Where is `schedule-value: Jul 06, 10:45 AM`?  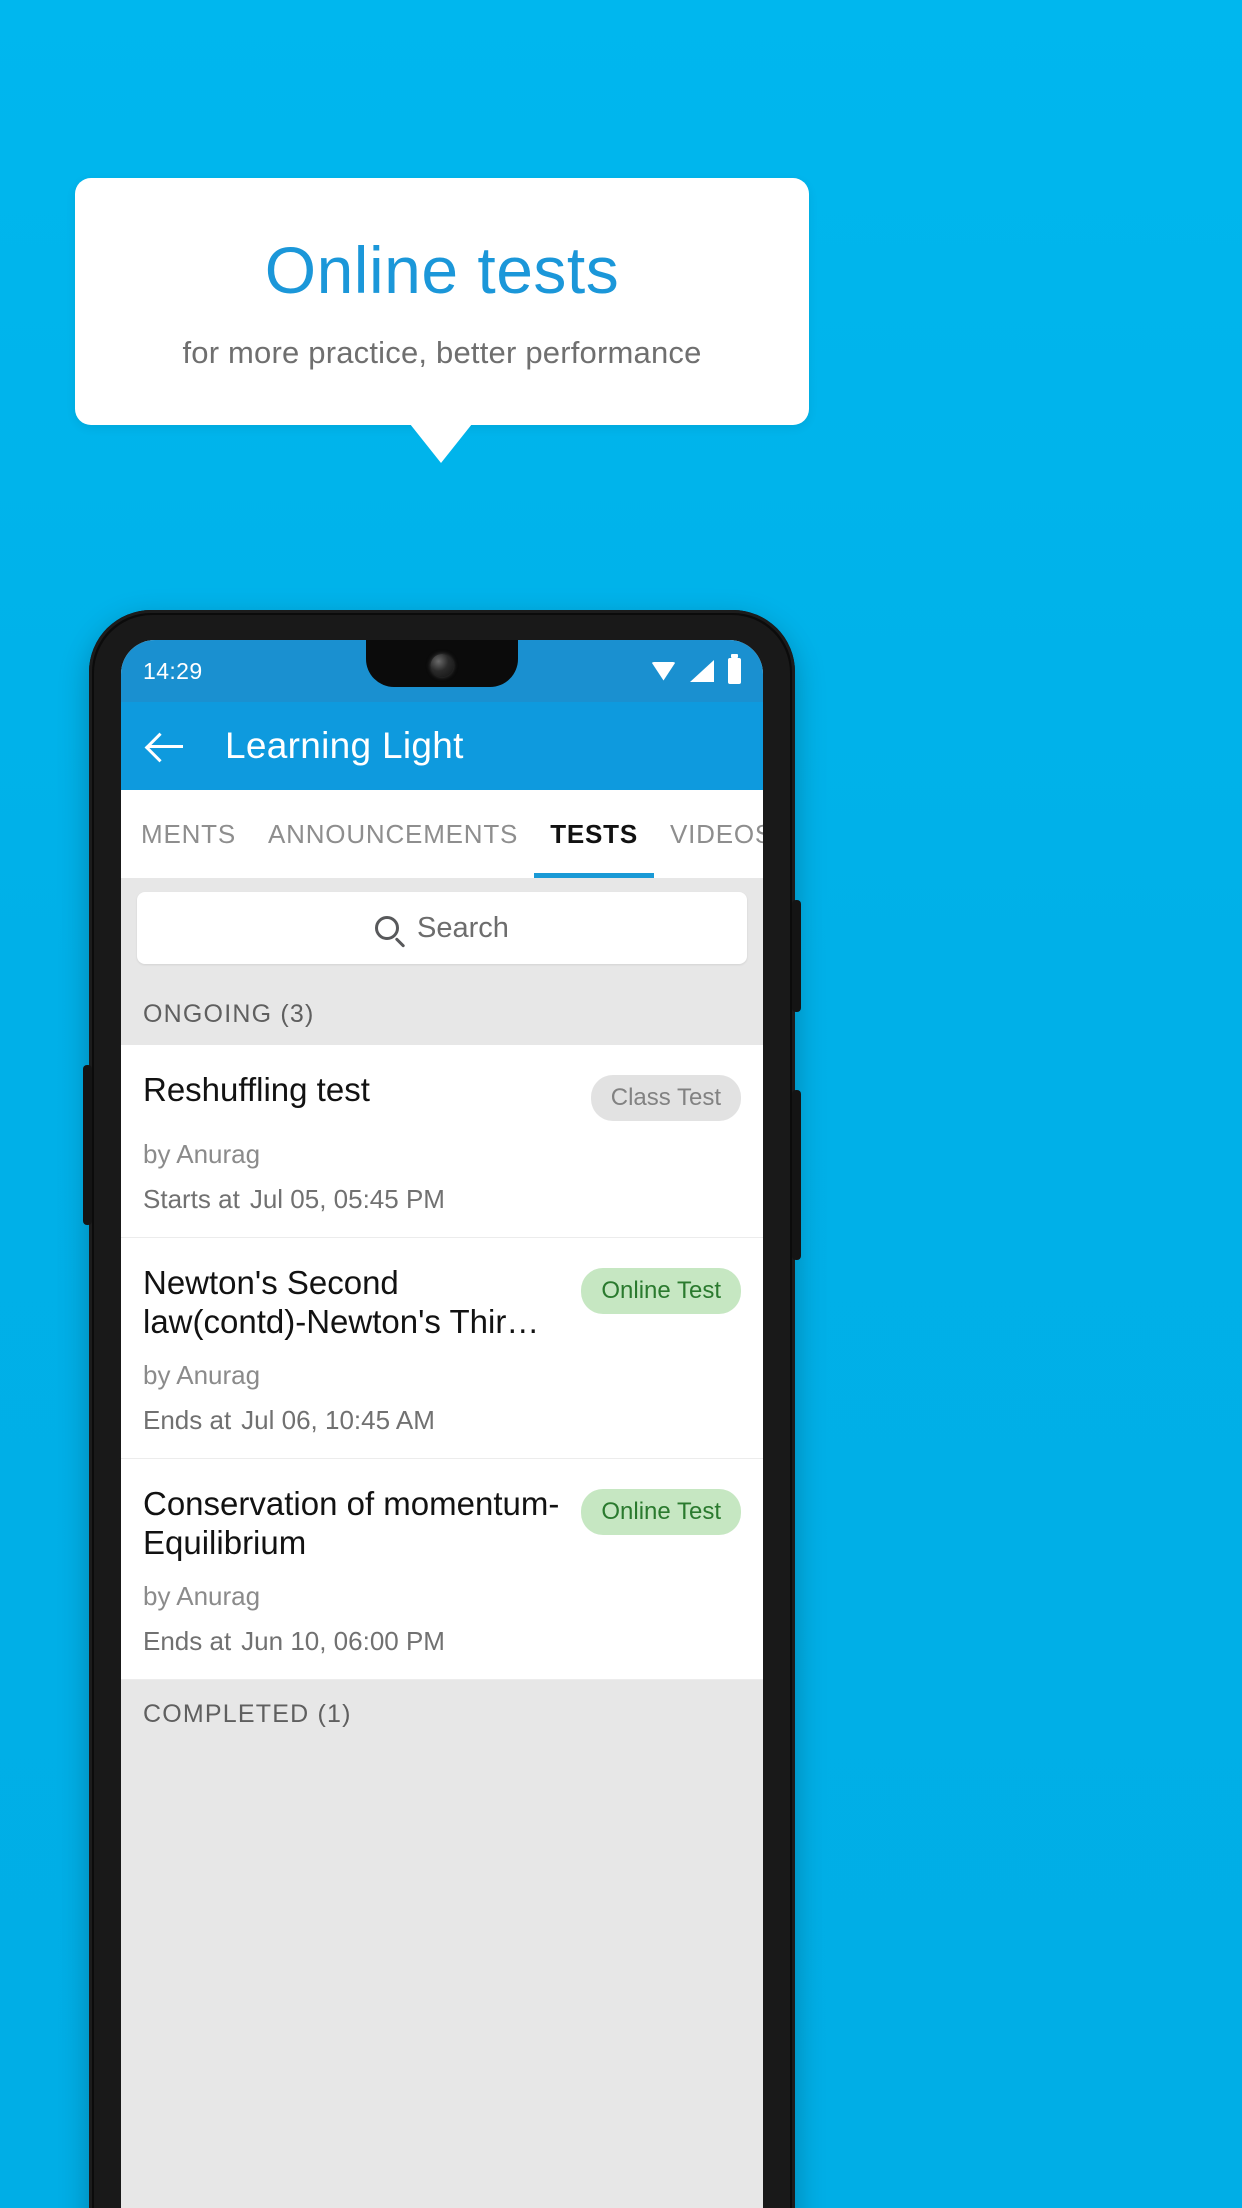
schedule-value: Jul 06, 10:45 AM is located at coordinates (338, 1419).